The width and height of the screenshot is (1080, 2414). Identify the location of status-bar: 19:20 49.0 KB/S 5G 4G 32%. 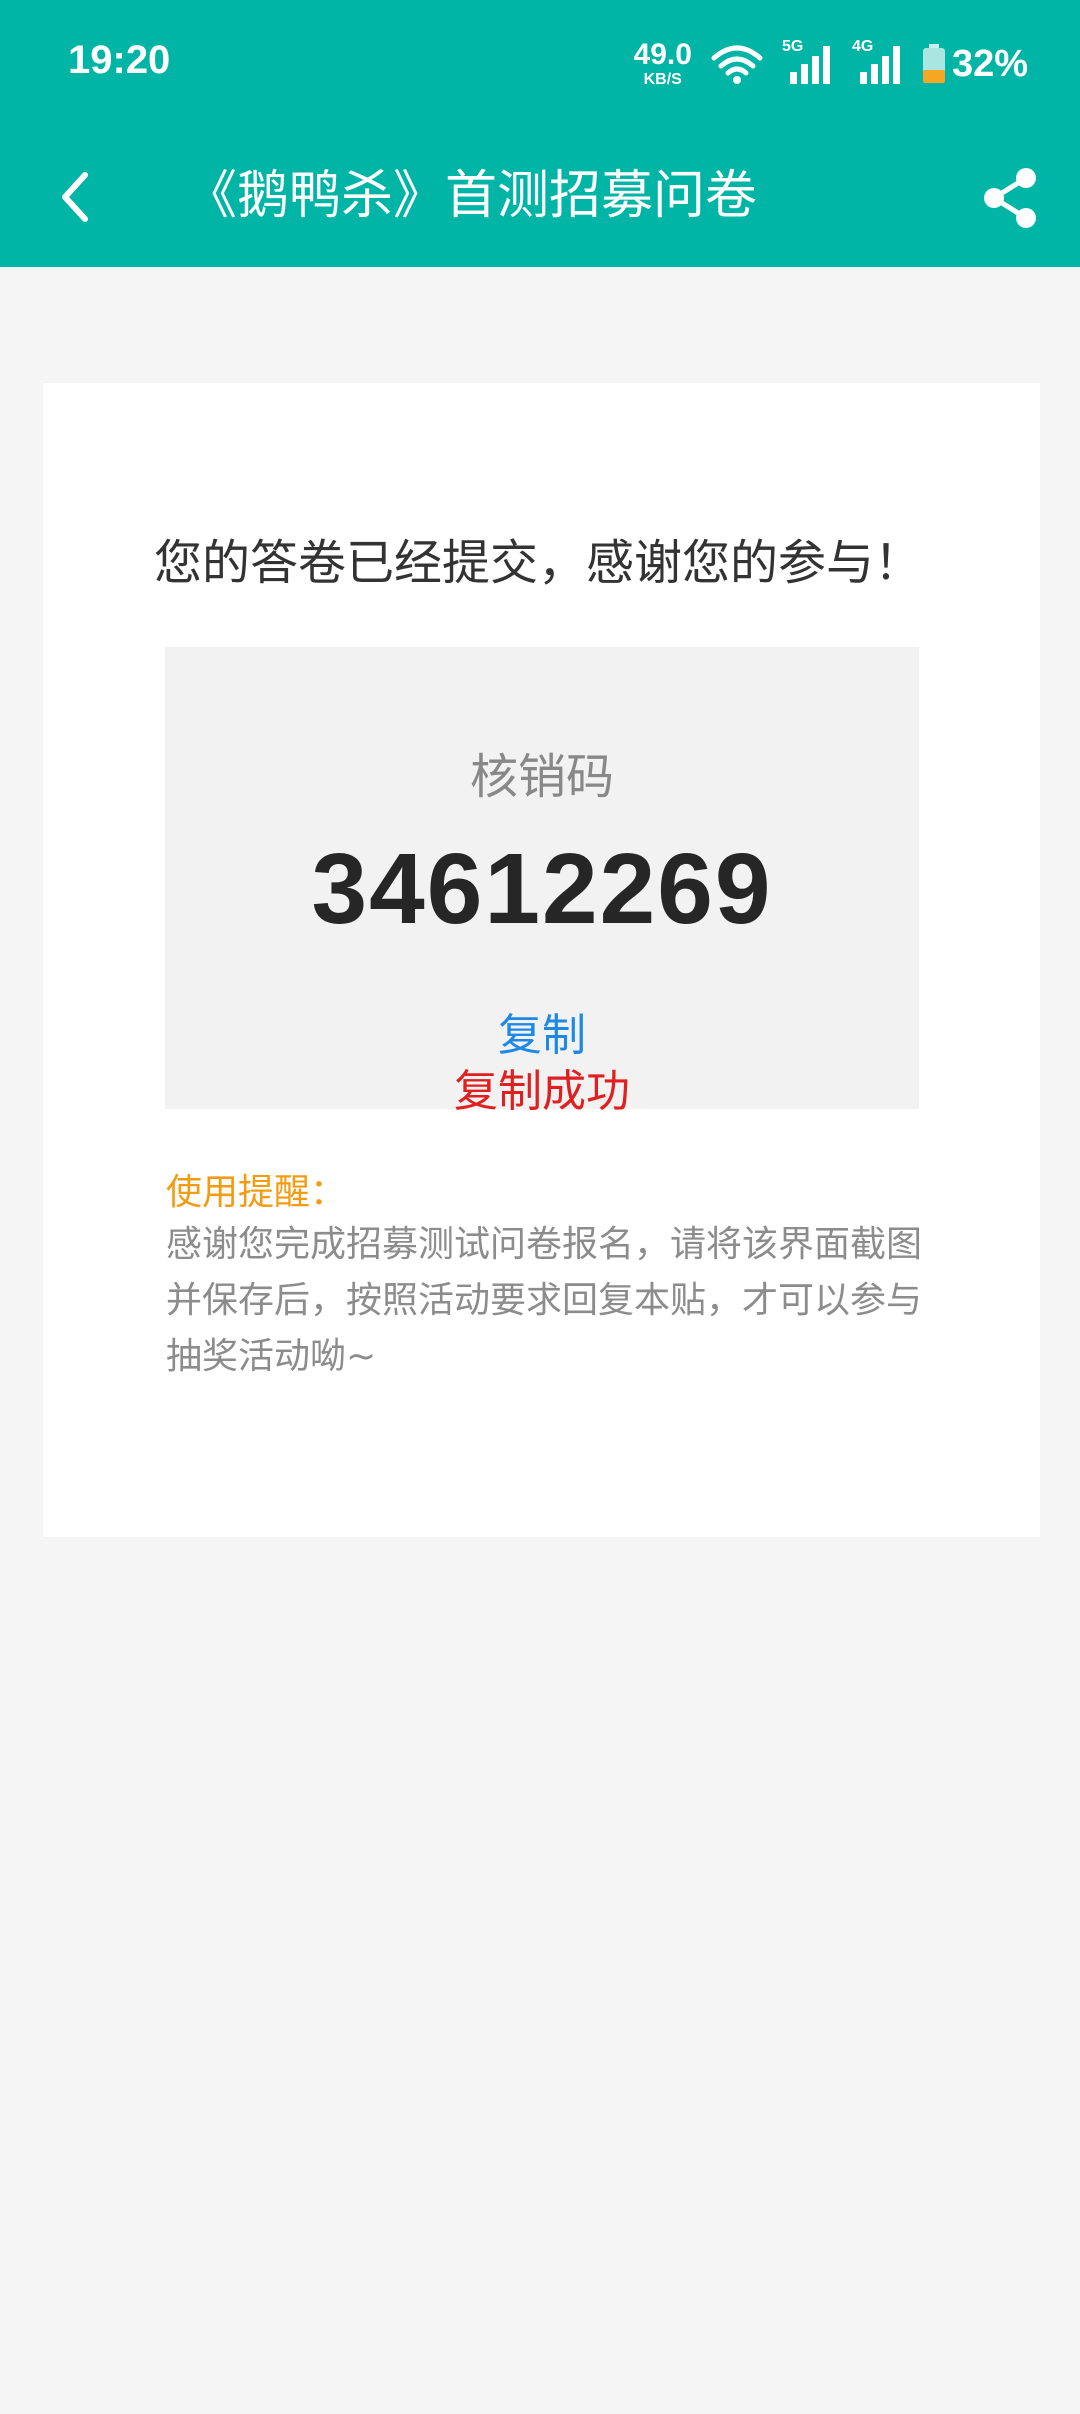
(540, 64).